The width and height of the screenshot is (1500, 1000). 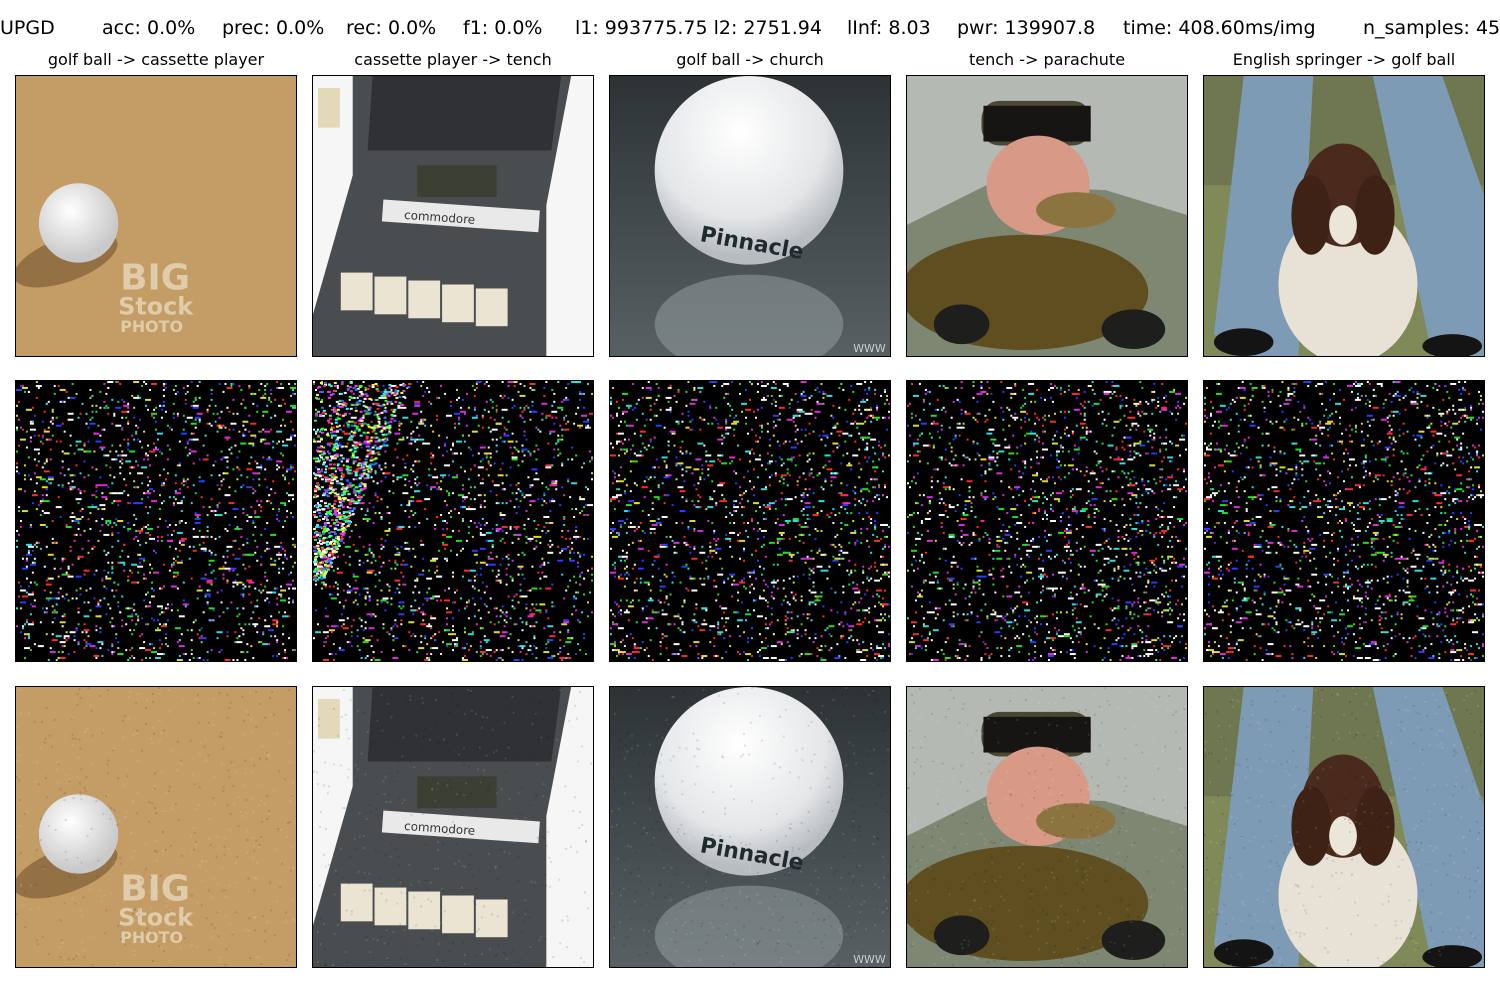 What do you see at coordinates (1344, 827) in the screenshot?
I see `adversarial-image-springer-spaniel` at bounding box center [1344, 827].